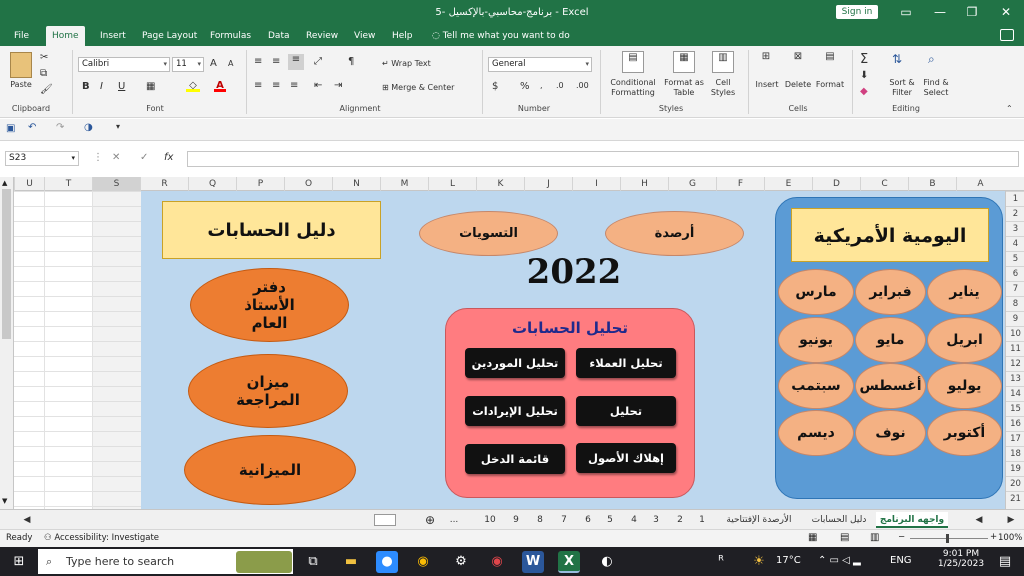  Describe the element at coordinates (702, 520) in the screenshot. I see `sheet-tab-1: 1` at that location.